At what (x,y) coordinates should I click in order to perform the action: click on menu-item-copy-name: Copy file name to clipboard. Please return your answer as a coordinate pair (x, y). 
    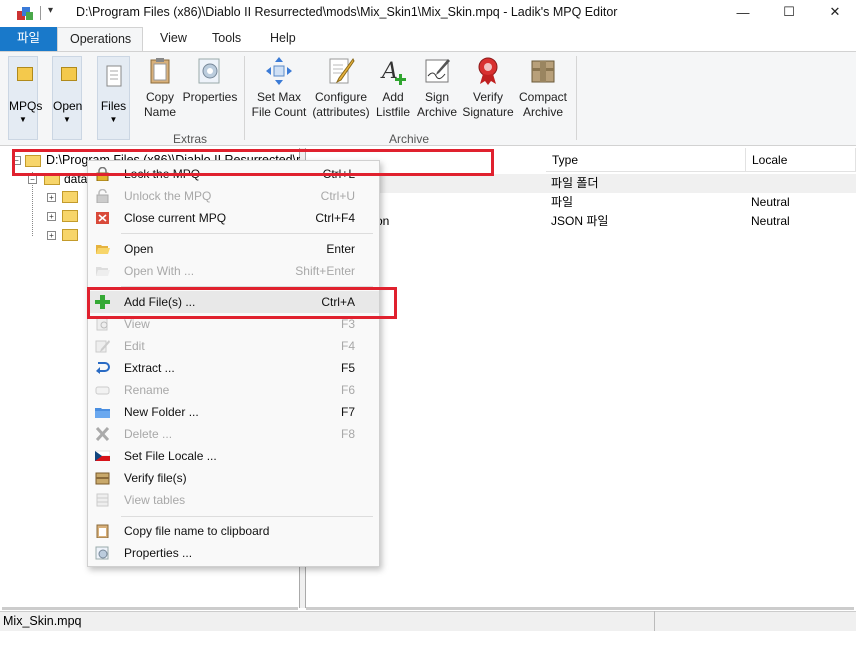
    Looking at the image, I should click on (233, 531).